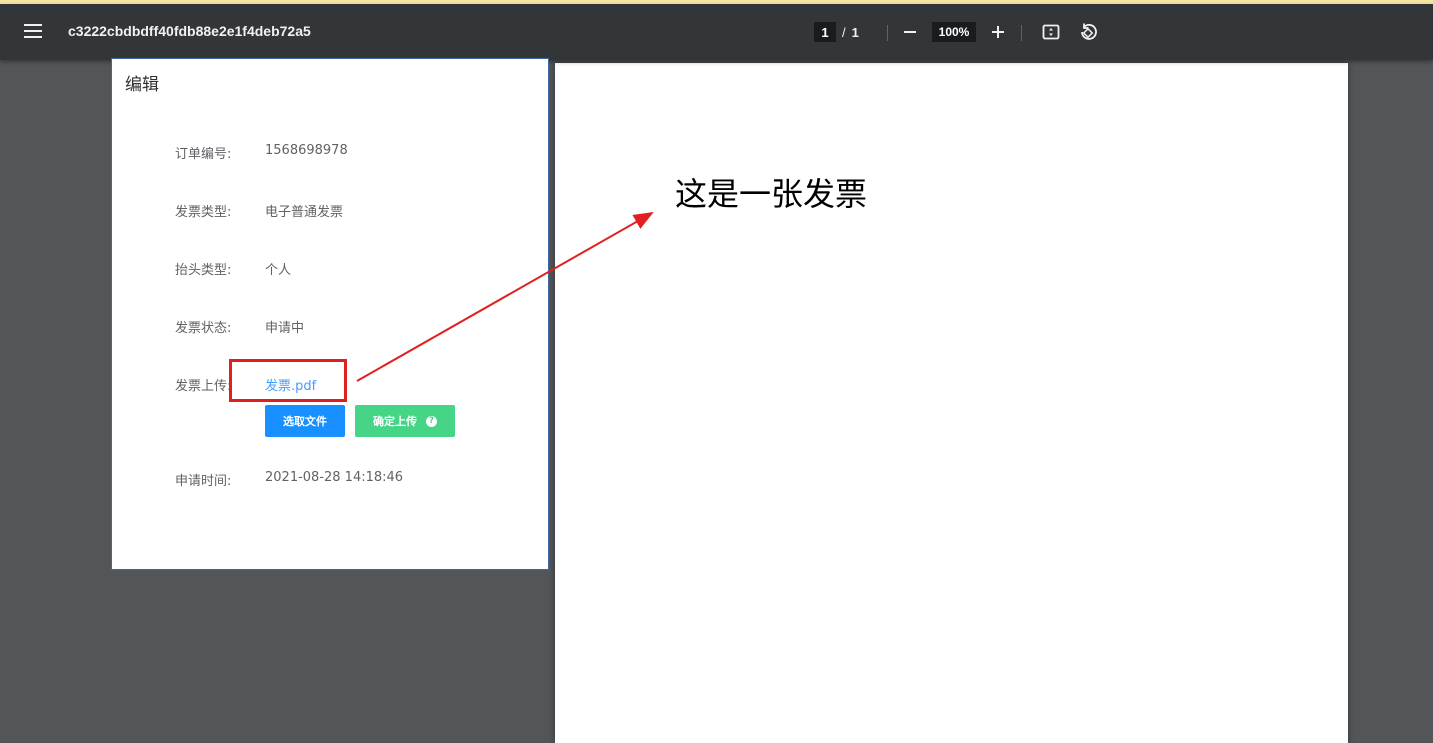 The height and width of the screenshot is (743, 1433). What do you see at coordinates (203, 328) in the screenshot?
I see `field-label: 发票状态:` at bounding box center [203, 328].